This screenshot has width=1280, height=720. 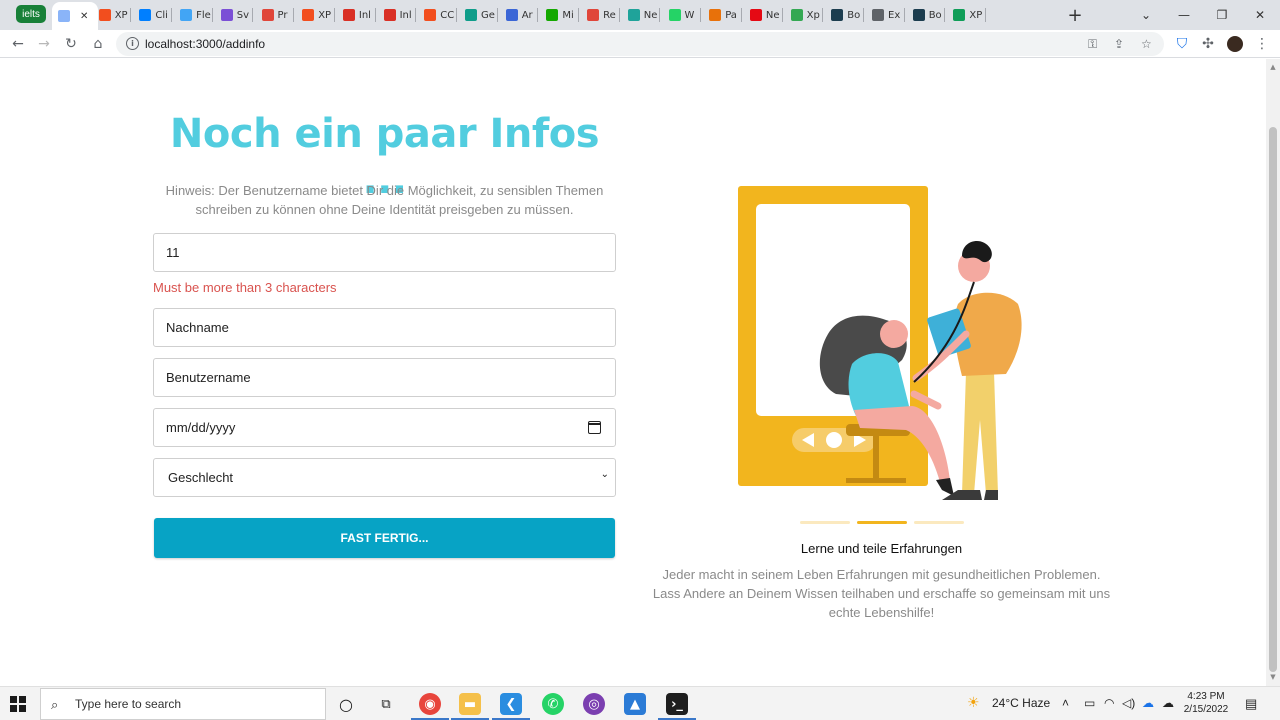 What do you see at coordinates (519, 15) in the screenshot?
I see `browser-tab: Ar` at bounding box center [519, 15].